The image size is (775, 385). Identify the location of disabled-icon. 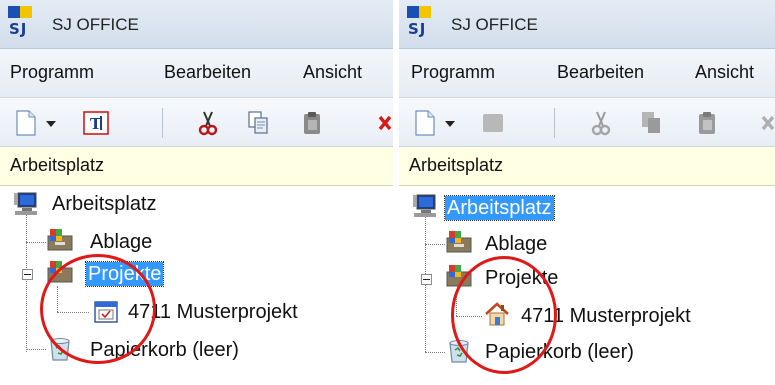
(493, 123).